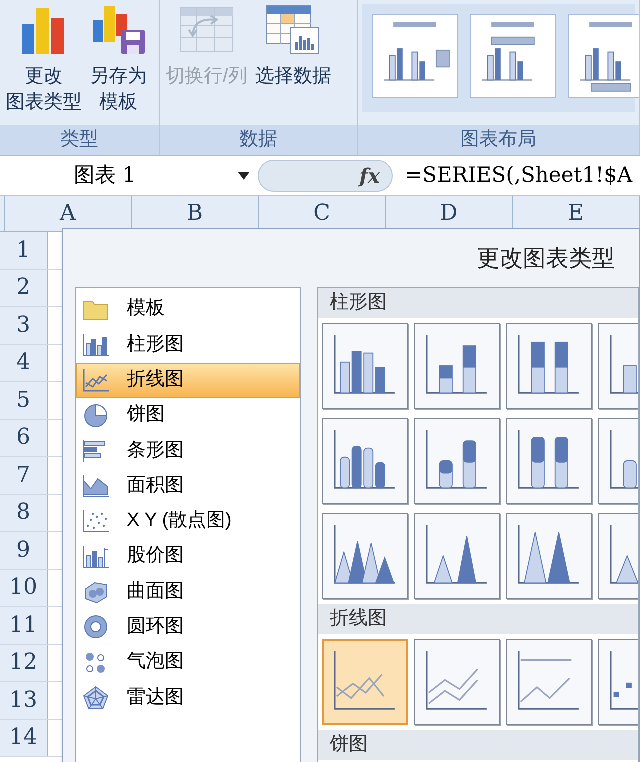 Image resolution: width=640 pixels, height=762 pixels. I want to click on scatter-chart-icon, so click(96, 521).